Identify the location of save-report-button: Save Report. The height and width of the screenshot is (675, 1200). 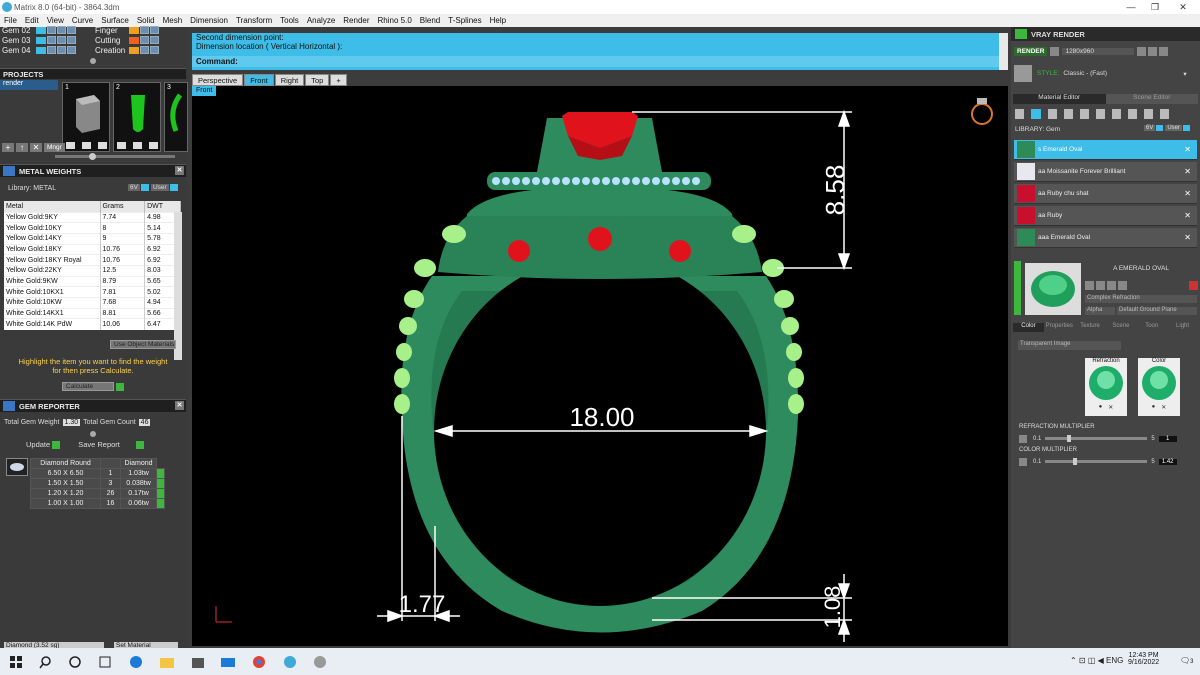
(99, 444).